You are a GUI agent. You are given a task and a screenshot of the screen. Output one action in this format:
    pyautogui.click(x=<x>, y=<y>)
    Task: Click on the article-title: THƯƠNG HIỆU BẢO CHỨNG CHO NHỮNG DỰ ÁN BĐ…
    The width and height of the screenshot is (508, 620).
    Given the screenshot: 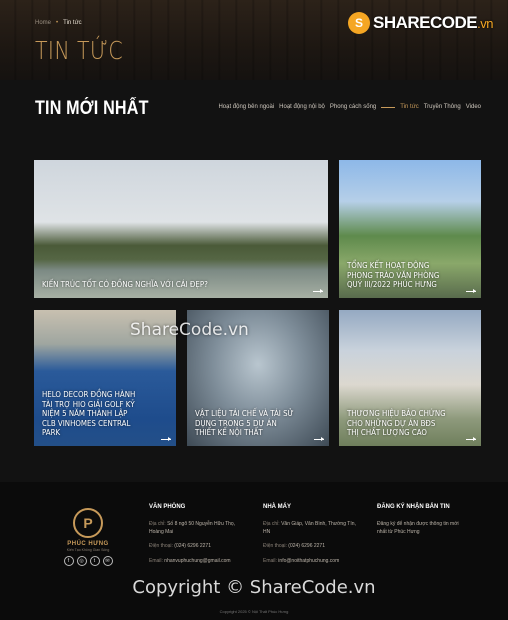 What is the action you would take?
    pyautogui.click(x=396, y=423)
    